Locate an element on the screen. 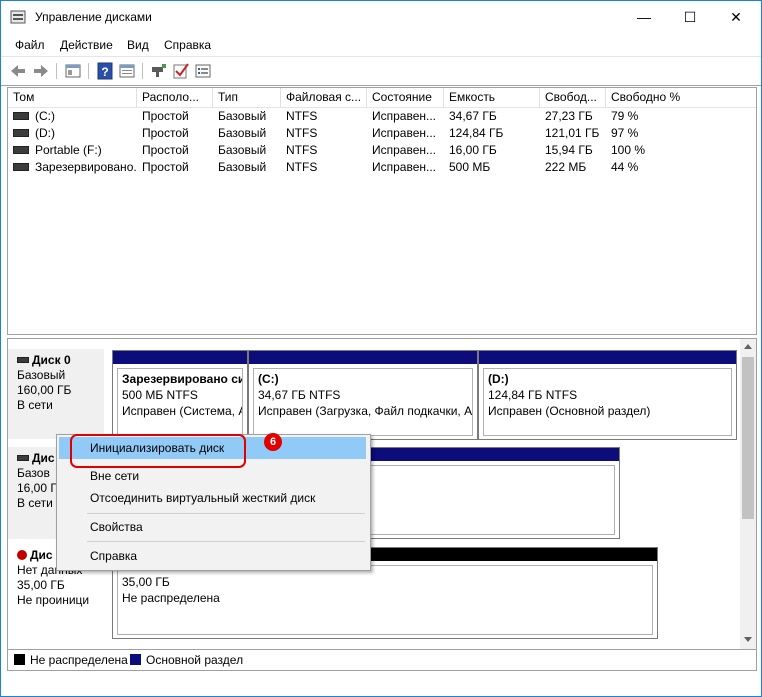 This screenshot has height=697, width=762. disk-0-label: Диск 0 Базовый 160,00 ГБ В сети is located at coordinates (56, 394).